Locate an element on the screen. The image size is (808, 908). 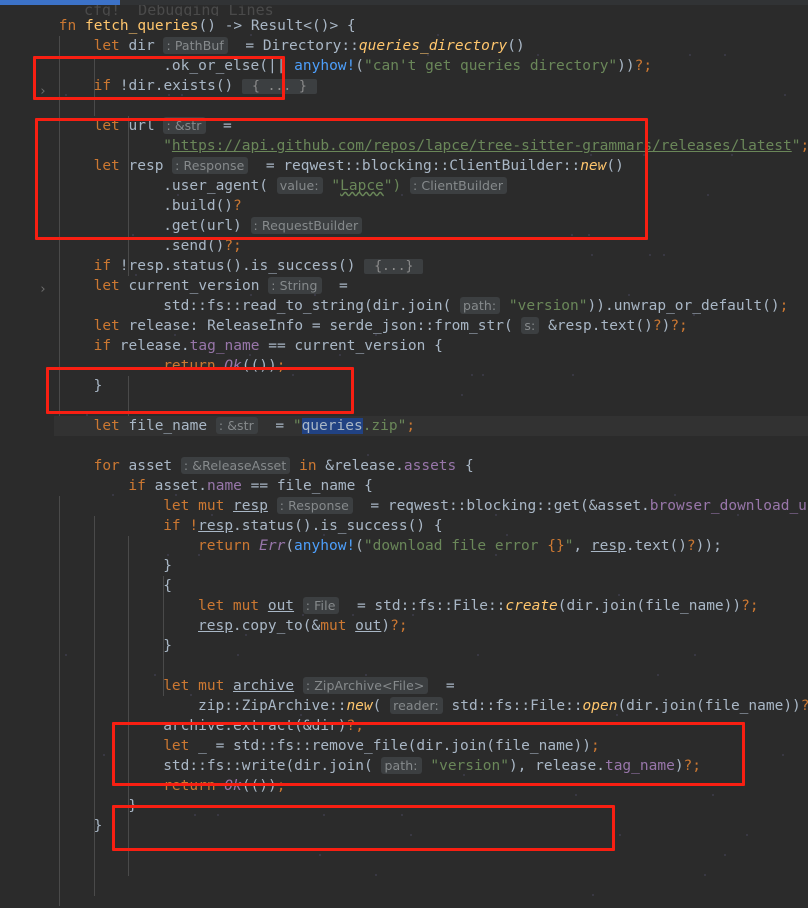
fold-chevron-if-dir-exists: › is located at coordinates (43, 92).